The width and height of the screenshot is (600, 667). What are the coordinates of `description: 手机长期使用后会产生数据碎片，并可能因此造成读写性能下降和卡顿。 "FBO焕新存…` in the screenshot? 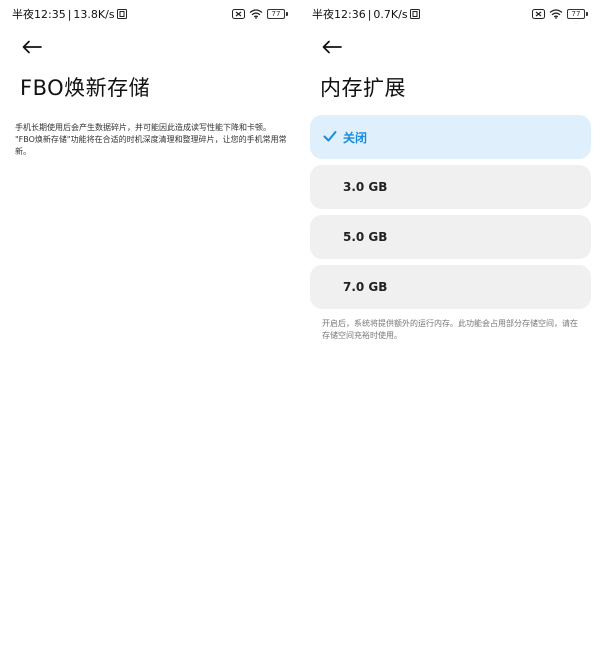 It's located at (151, 140).